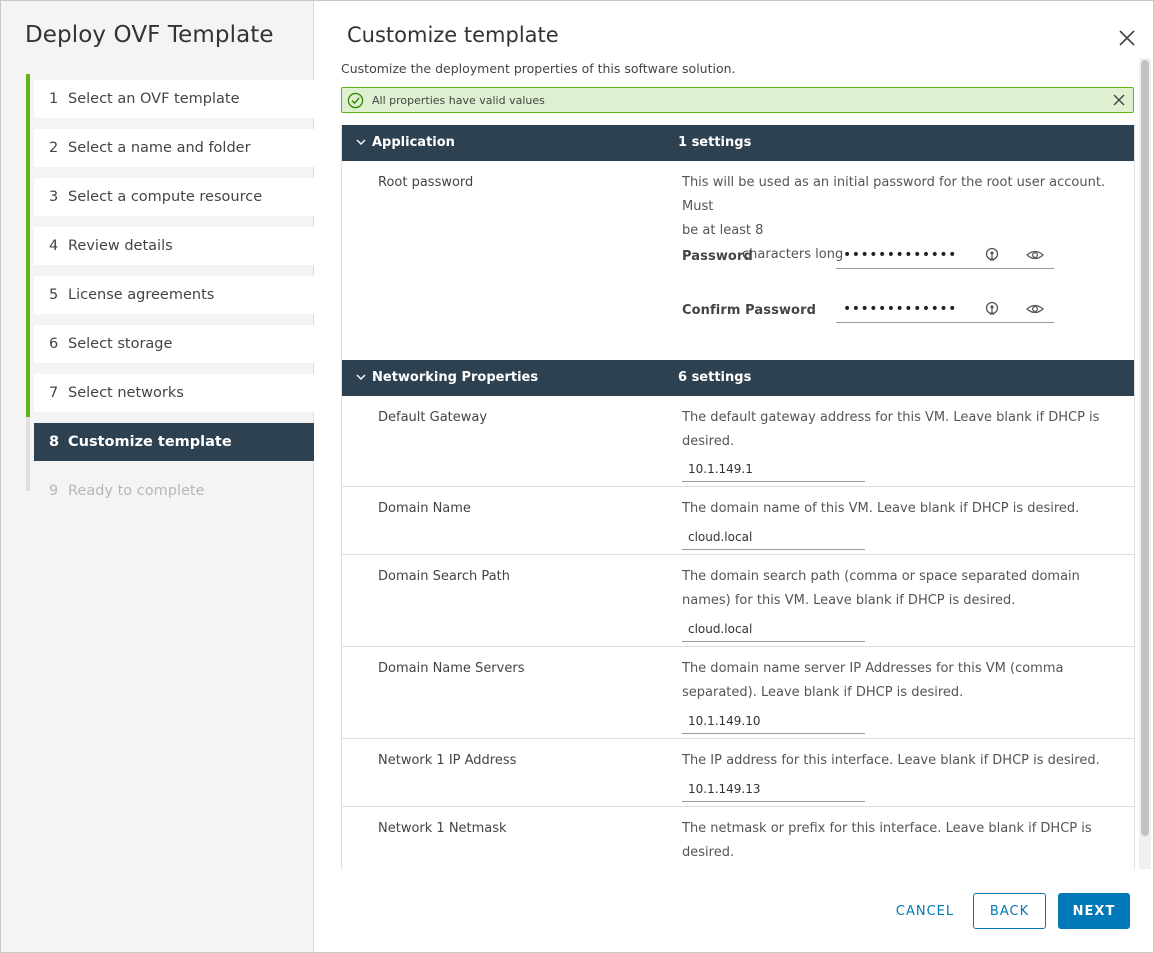  Describe the element at coordinates (723, 230) in the screenshot. I see `description-line: be at least 8` at that location.